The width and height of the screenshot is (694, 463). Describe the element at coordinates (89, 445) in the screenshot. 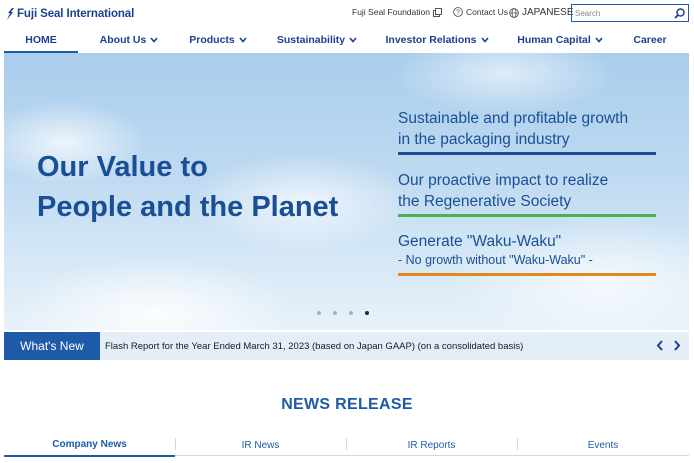

I see `tab-company-news: Company News` at that location.